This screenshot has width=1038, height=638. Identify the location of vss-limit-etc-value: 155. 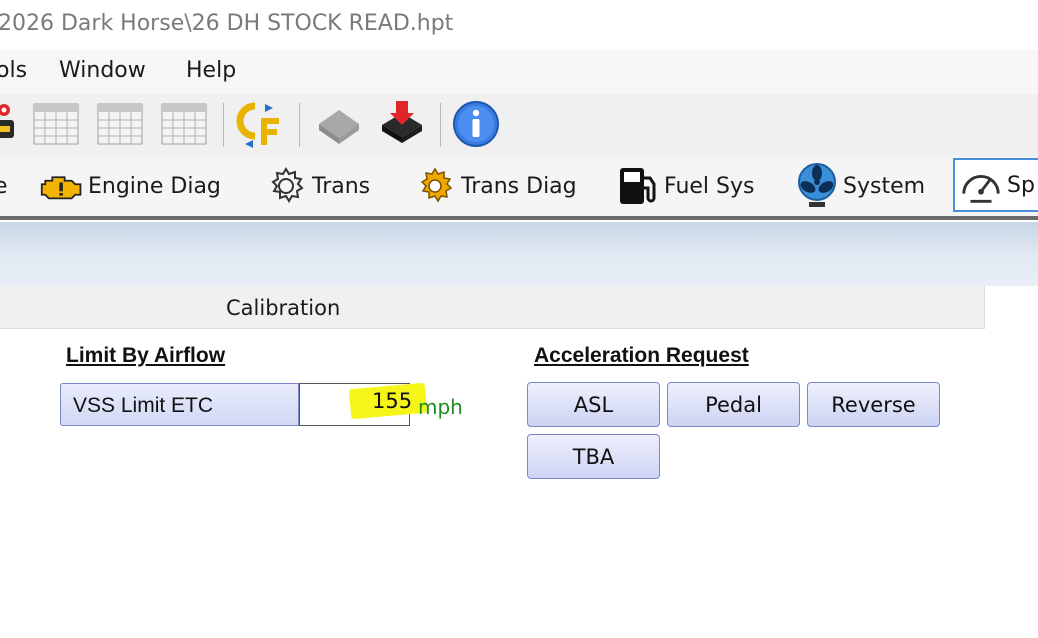
(392, 401).